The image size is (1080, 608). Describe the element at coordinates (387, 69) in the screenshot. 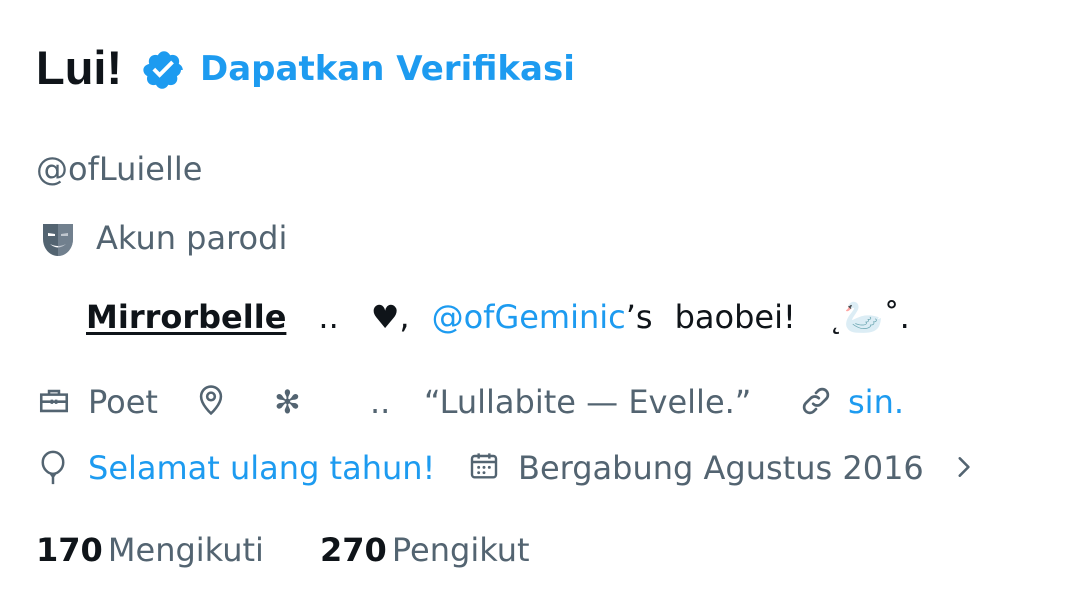

I see `get-verified-link: Dapatkan Verifikasi` at that location.